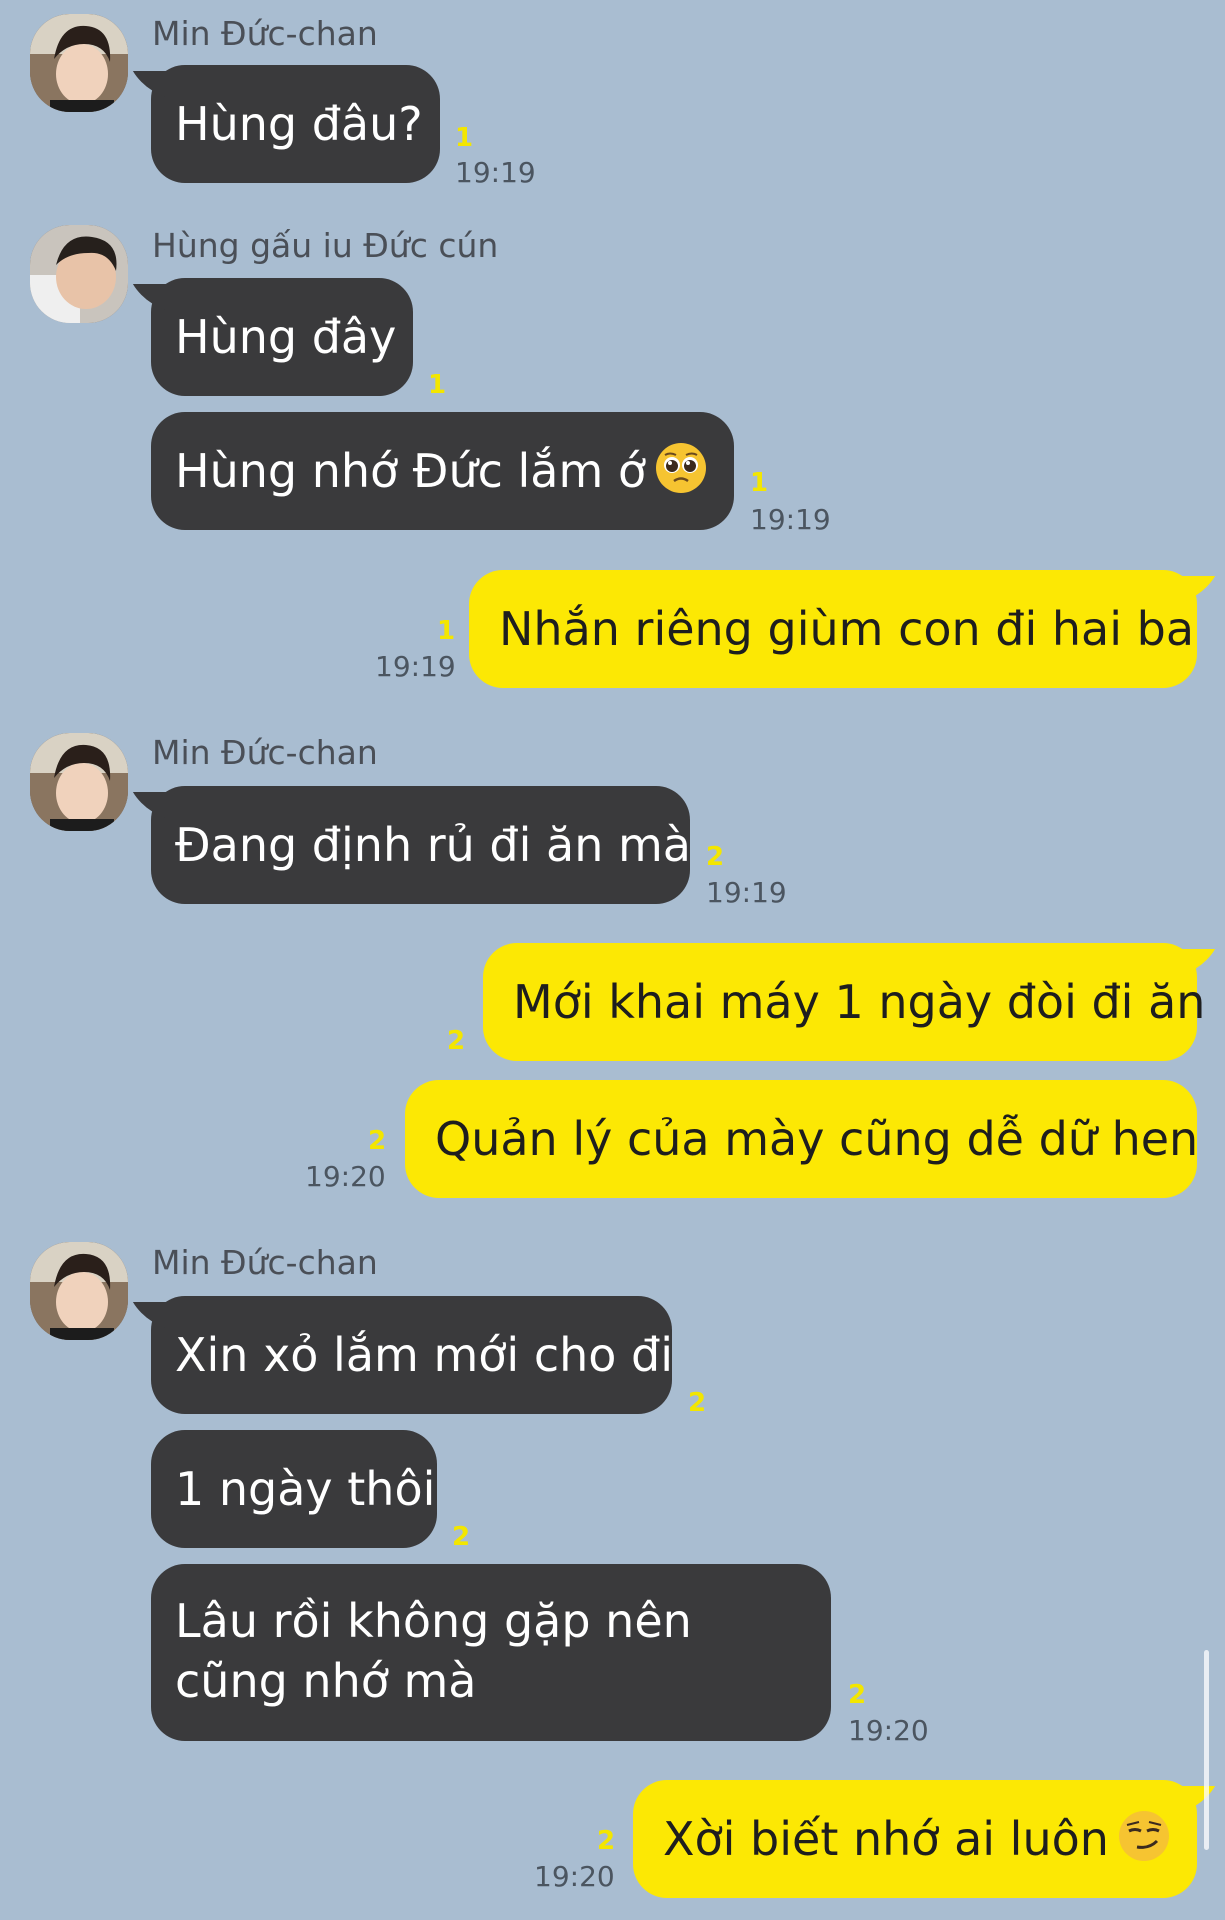 This screenshot has height=1920, width=1225. What do you see at coordinates (844, 1002) in the screenshot?
I see `message-bubble: Mới khai máy 1 ngày đòi đi ăn` at bounding box center [844, 1002].